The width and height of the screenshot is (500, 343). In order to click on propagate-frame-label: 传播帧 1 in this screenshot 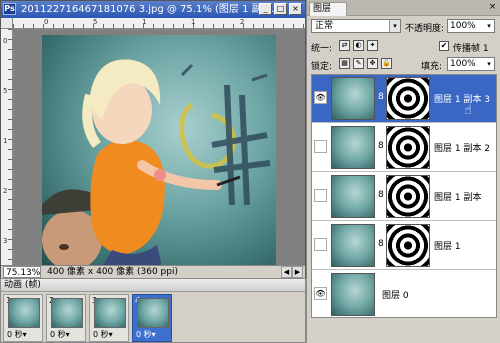, I will do `click(471, 49)`.